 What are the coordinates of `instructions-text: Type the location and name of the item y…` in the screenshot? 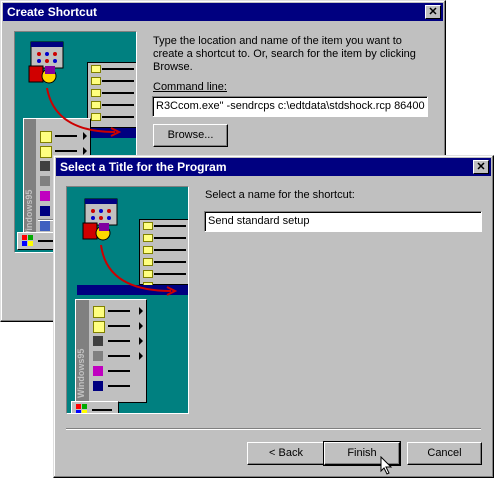 It's located at (284, 54).